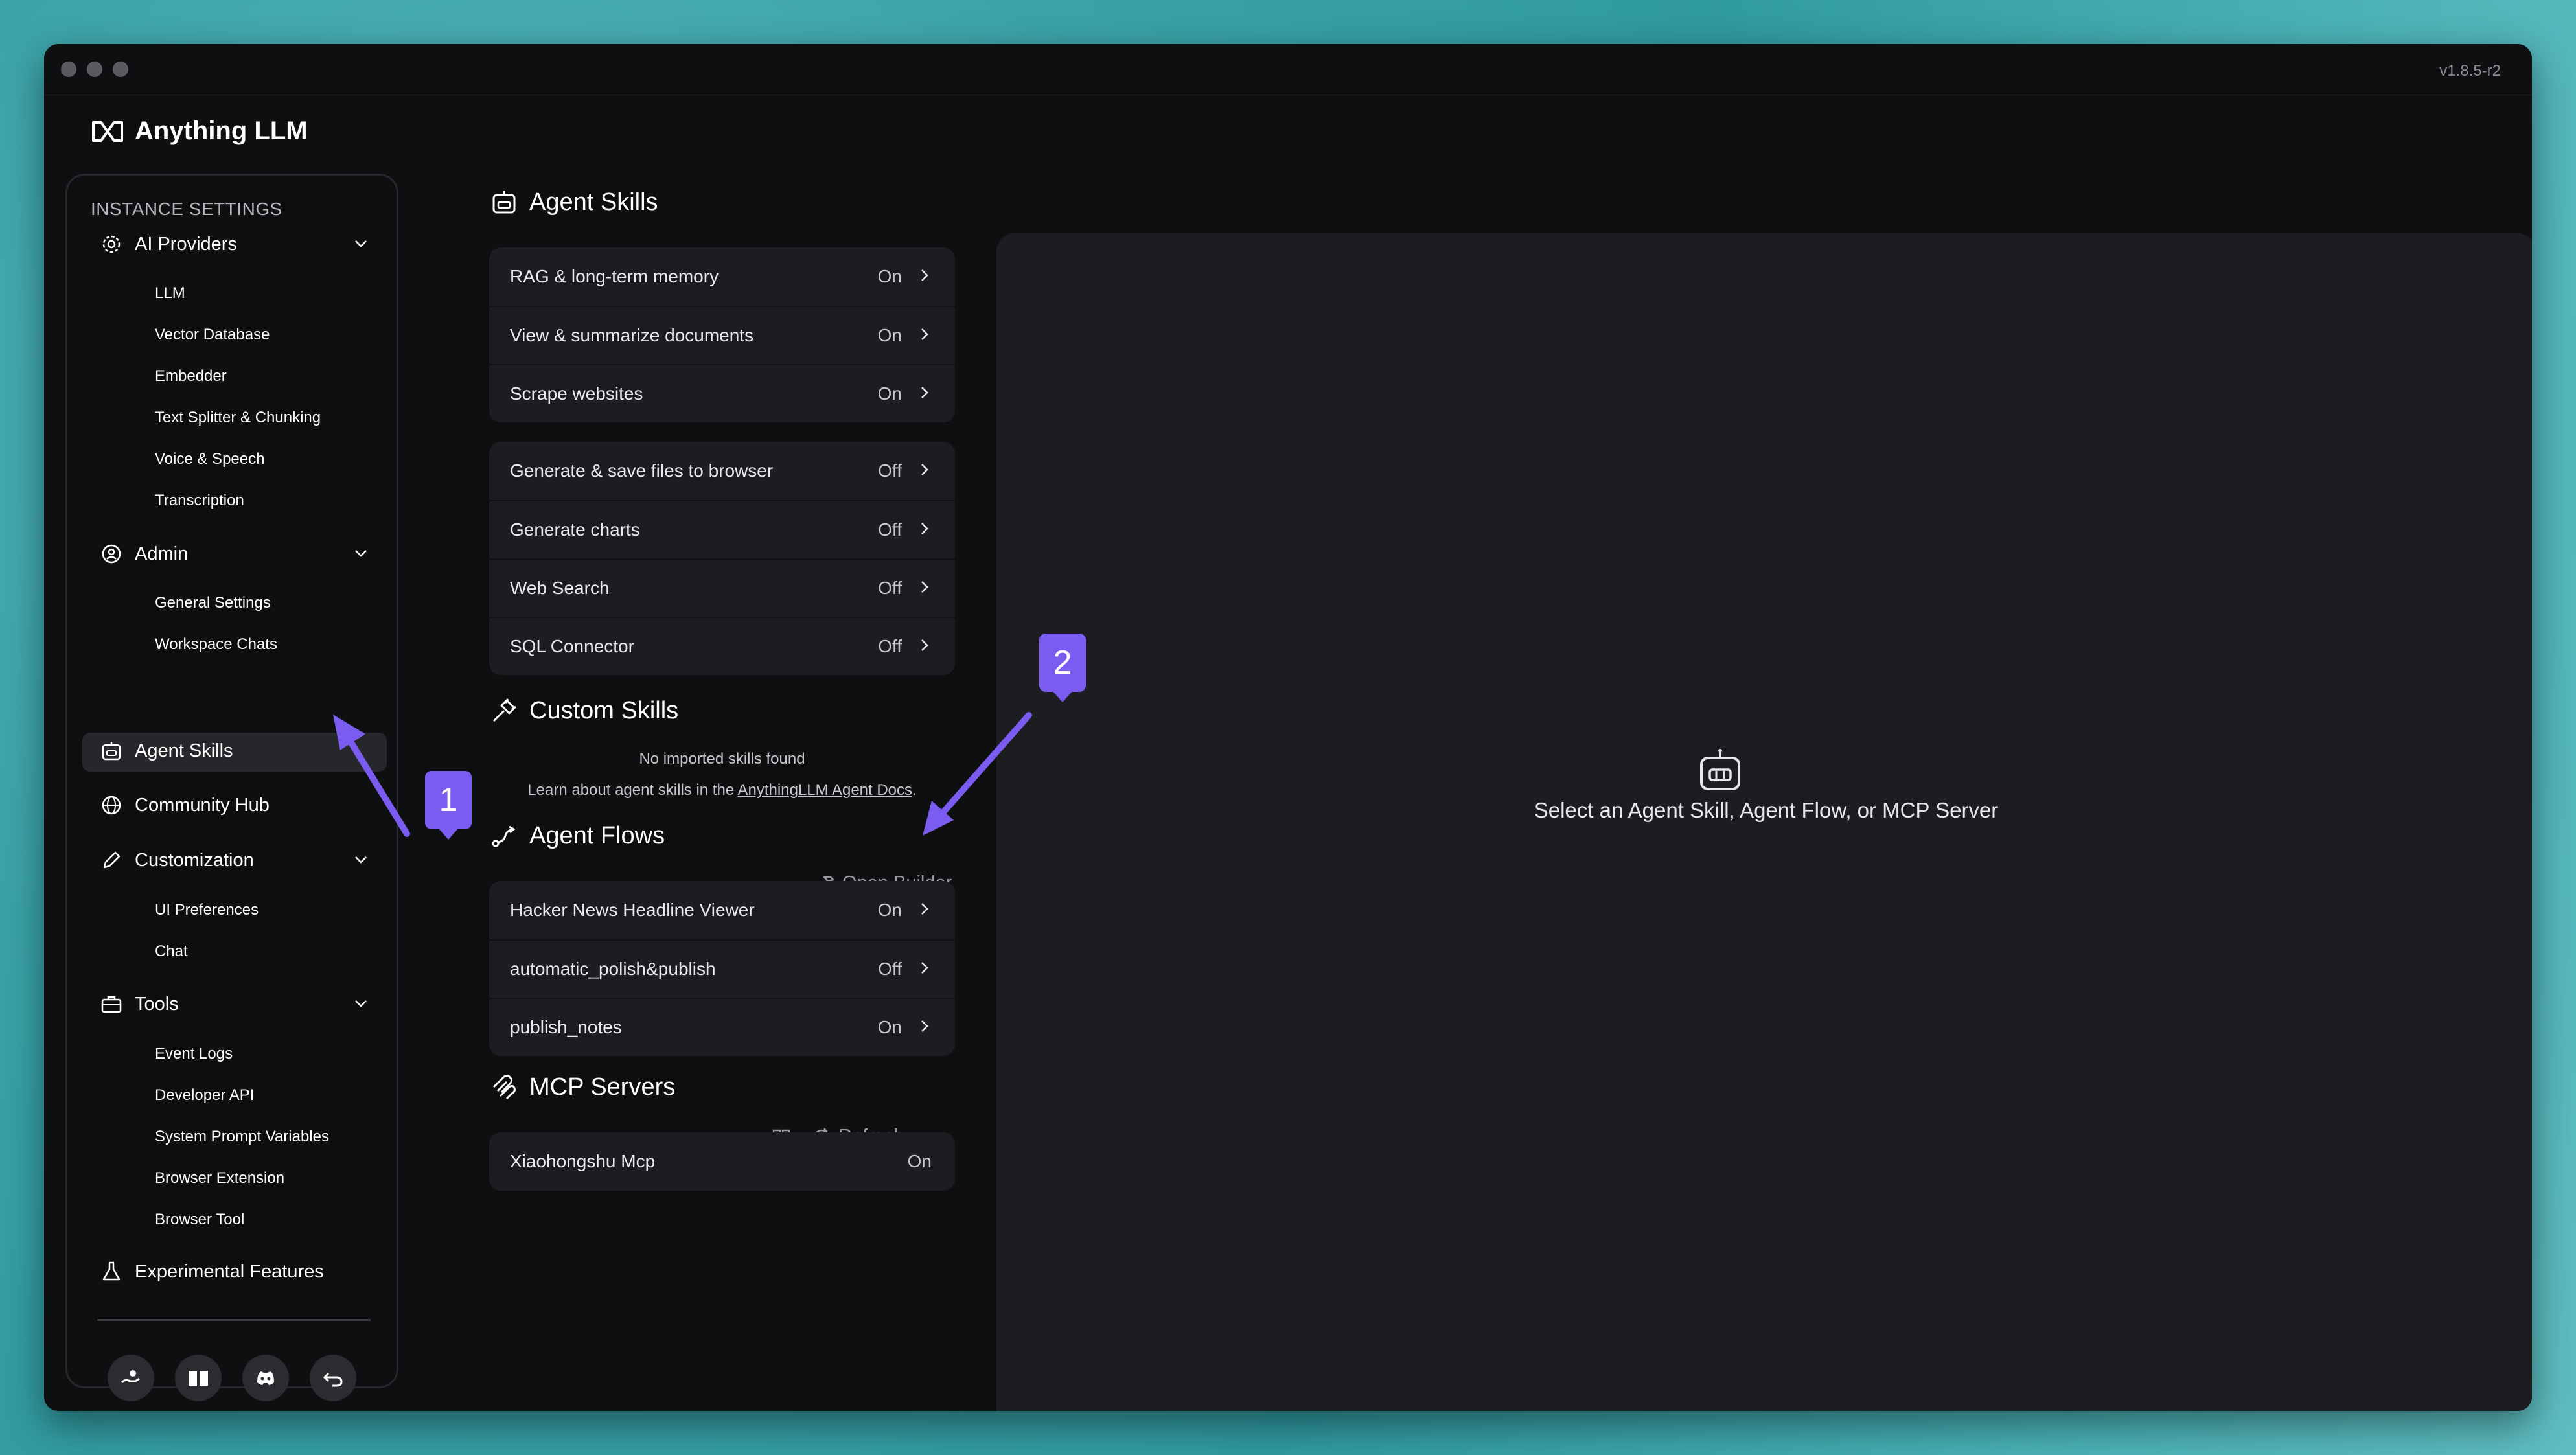 The width and height of the screenshot is (2576, 1455). I want to click on mcp-servers-title: MCP Servers, so click(582, 1087).